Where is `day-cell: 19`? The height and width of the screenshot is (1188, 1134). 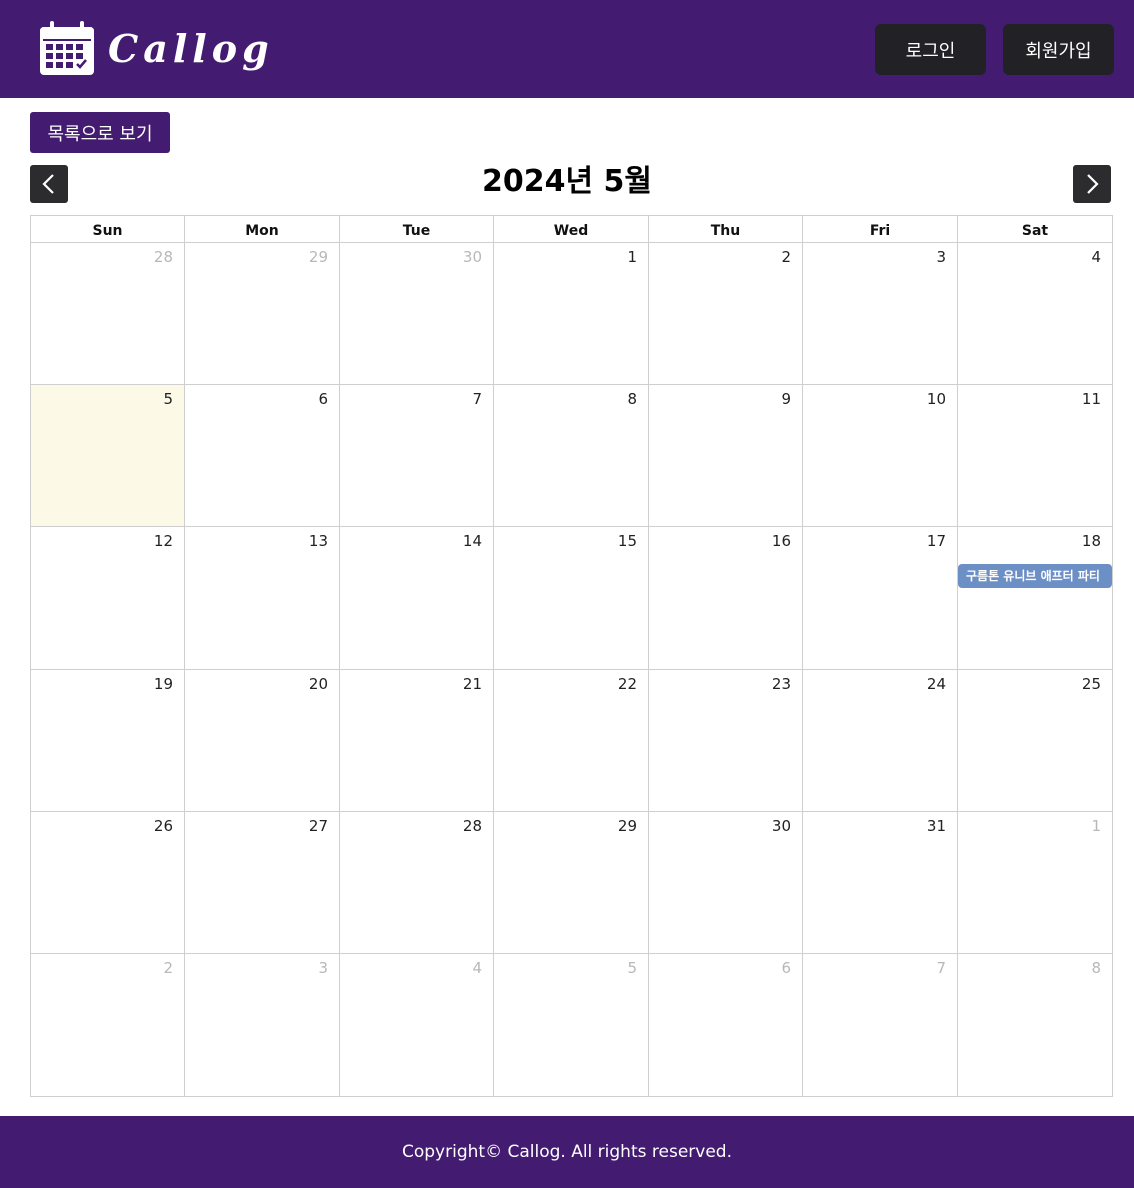
day-cell: 19 is located at coordinates (108, 741).